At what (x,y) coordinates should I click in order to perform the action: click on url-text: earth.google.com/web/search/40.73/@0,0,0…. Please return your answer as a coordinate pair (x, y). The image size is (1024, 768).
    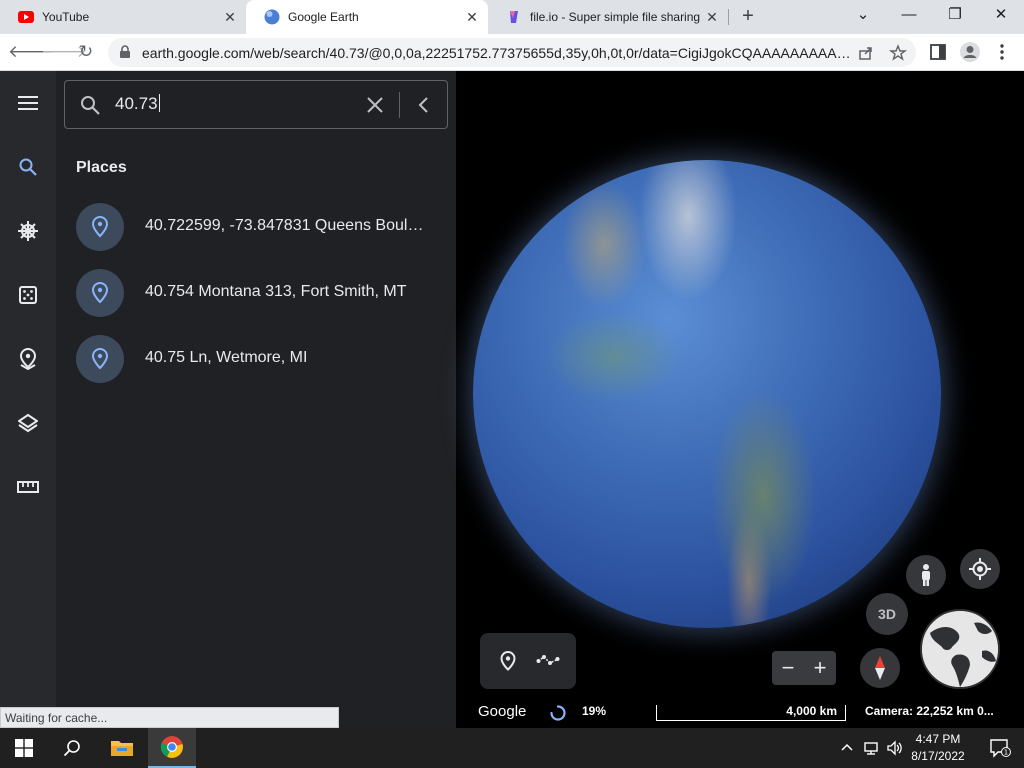
    Looking at the image, I should click on (498, 53).